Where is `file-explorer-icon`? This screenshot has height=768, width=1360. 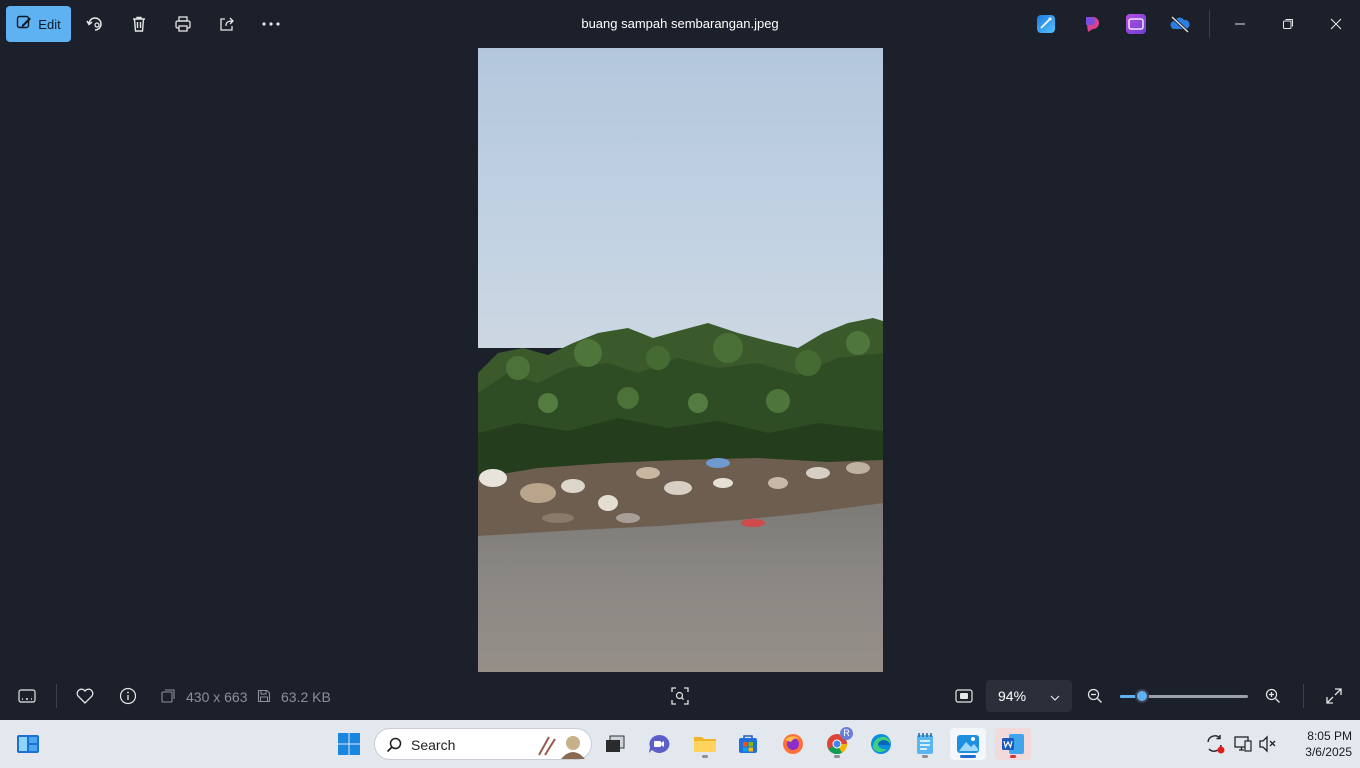
file-explorer-icon is located at coordinates (705, 744).